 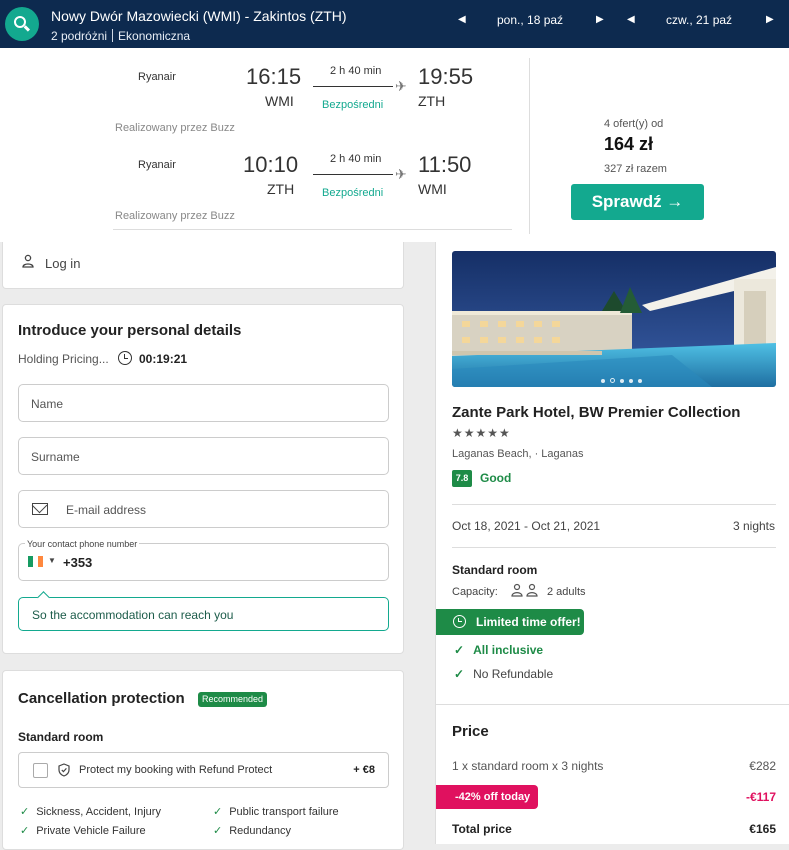 I want to click on refund-protect-label: Protect my booking with Refund Protect, so click(x=176, y=770).